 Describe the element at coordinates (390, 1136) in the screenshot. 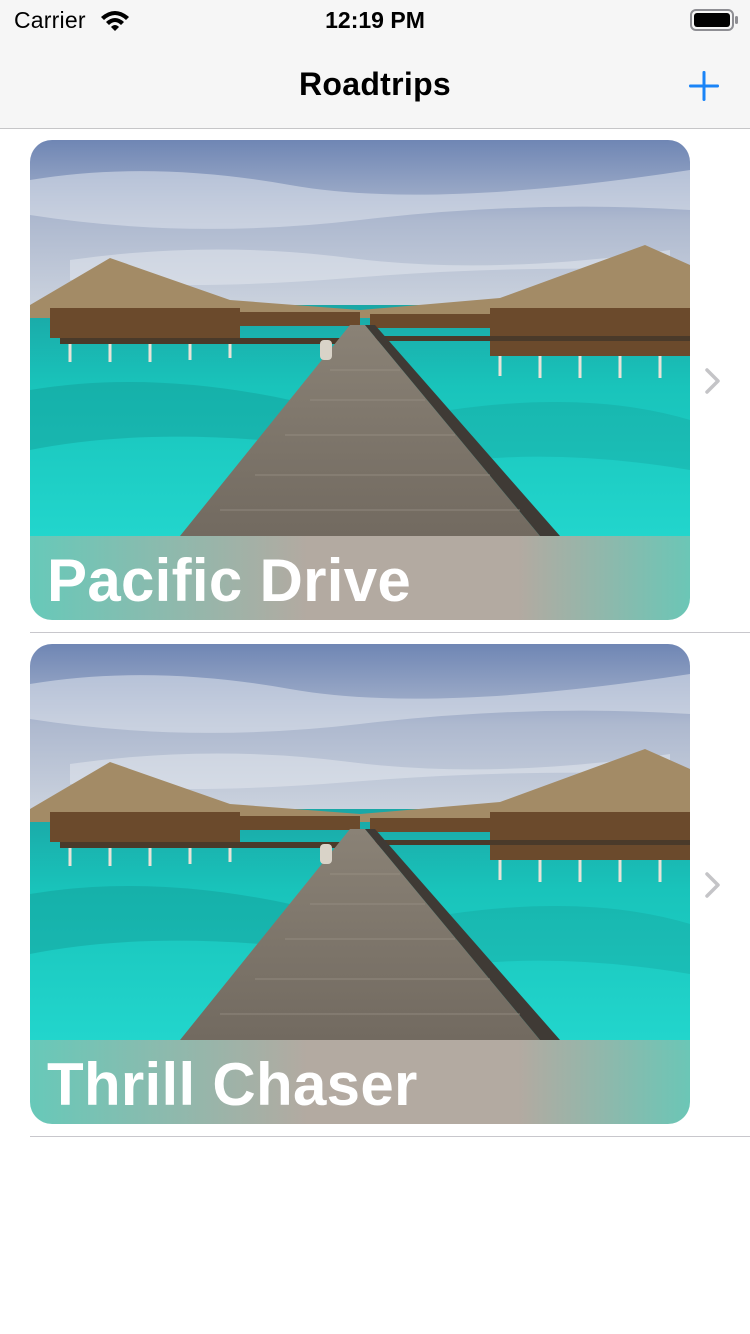

I see `row-separator` at that location.